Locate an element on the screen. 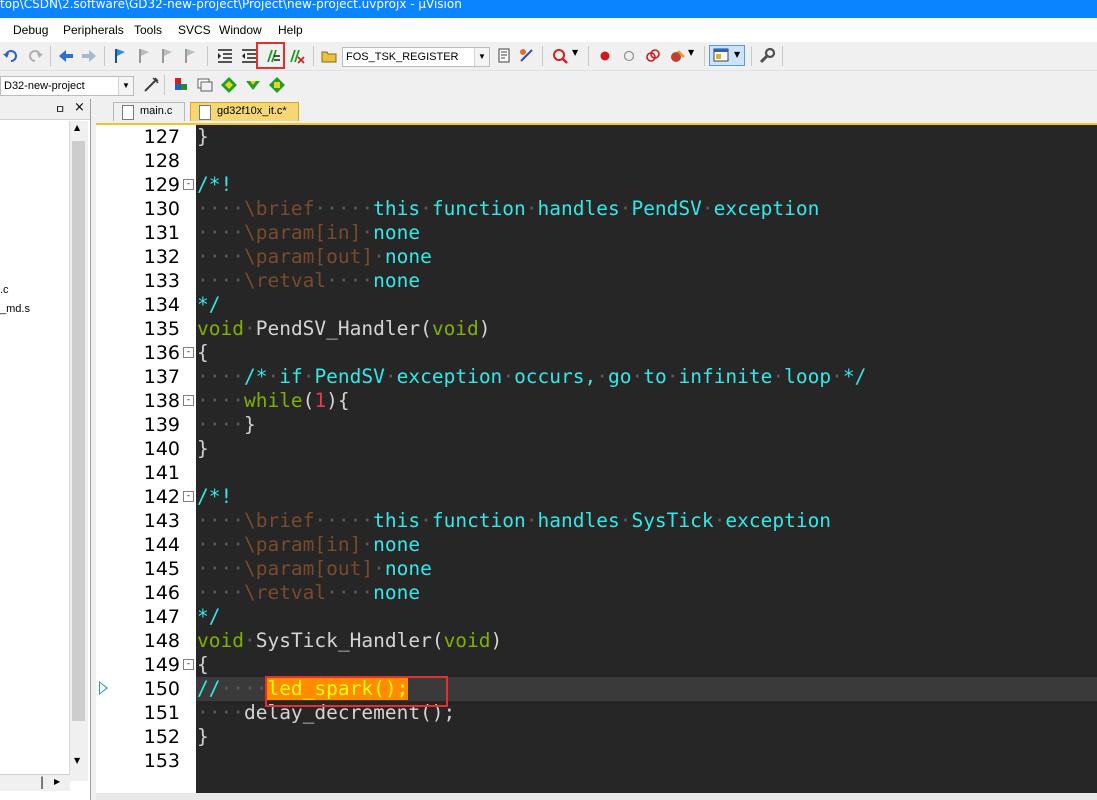 This screenshot has width=1097, height=800. code-text: ····\param[in]·none is located at coordinates (308, 545).